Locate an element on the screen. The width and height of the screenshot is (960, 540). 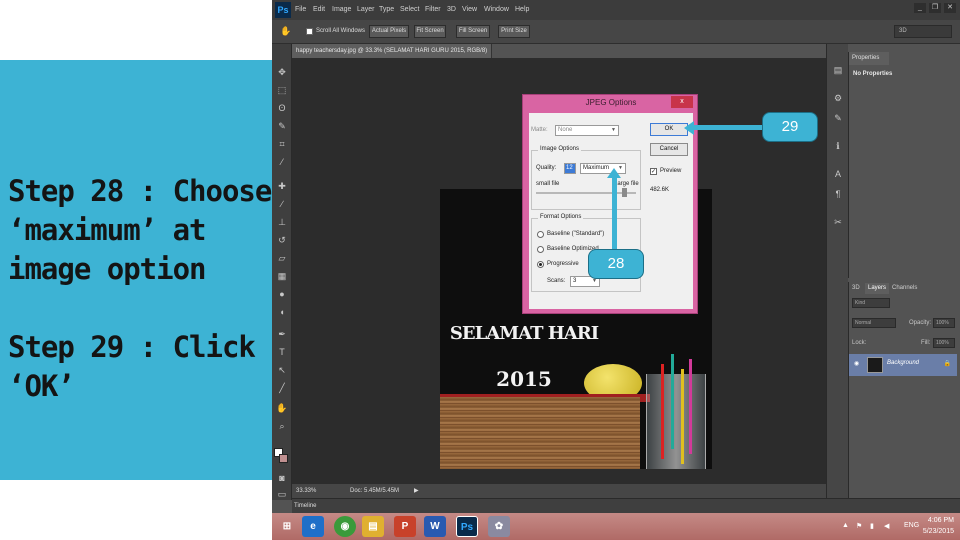
crop-tool-icon: ⌗ is located at coordinates (282, 144).